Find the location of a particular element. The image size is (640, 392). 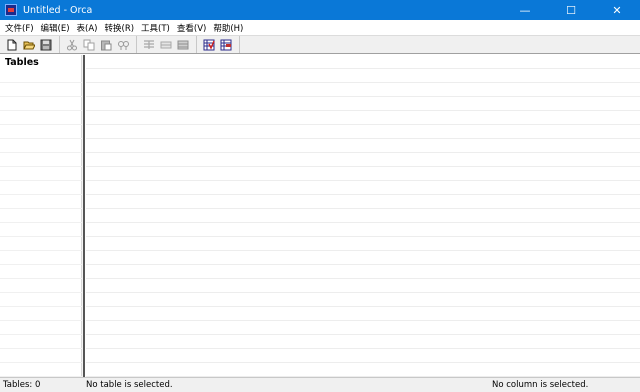

menu-bar: 文件(F) 编辑(E) 表(A) 转换(R) 工具(T) 查看(V) 帮助(H) is located at coordinates (320, 27).